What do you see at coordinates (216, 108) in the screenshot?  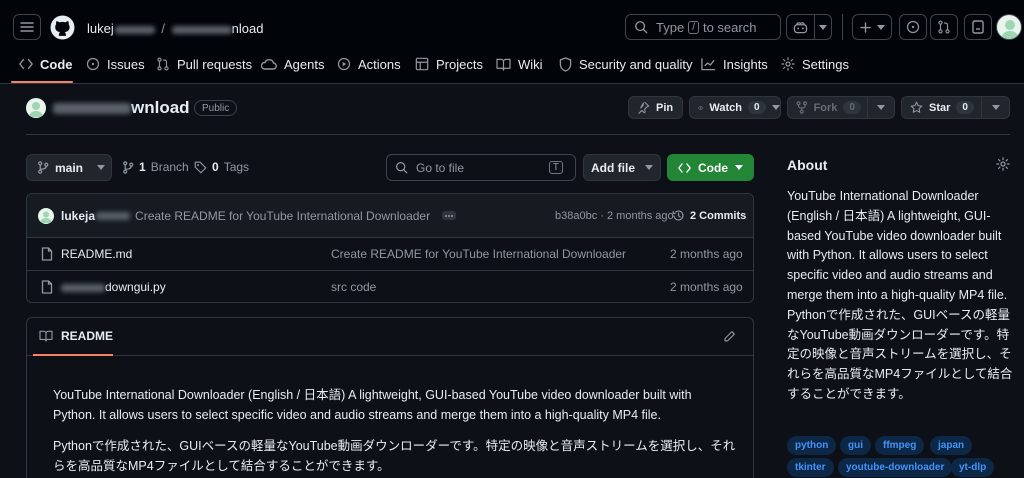 I see `visibility-badge: Public` at bounding box center [216, 108].